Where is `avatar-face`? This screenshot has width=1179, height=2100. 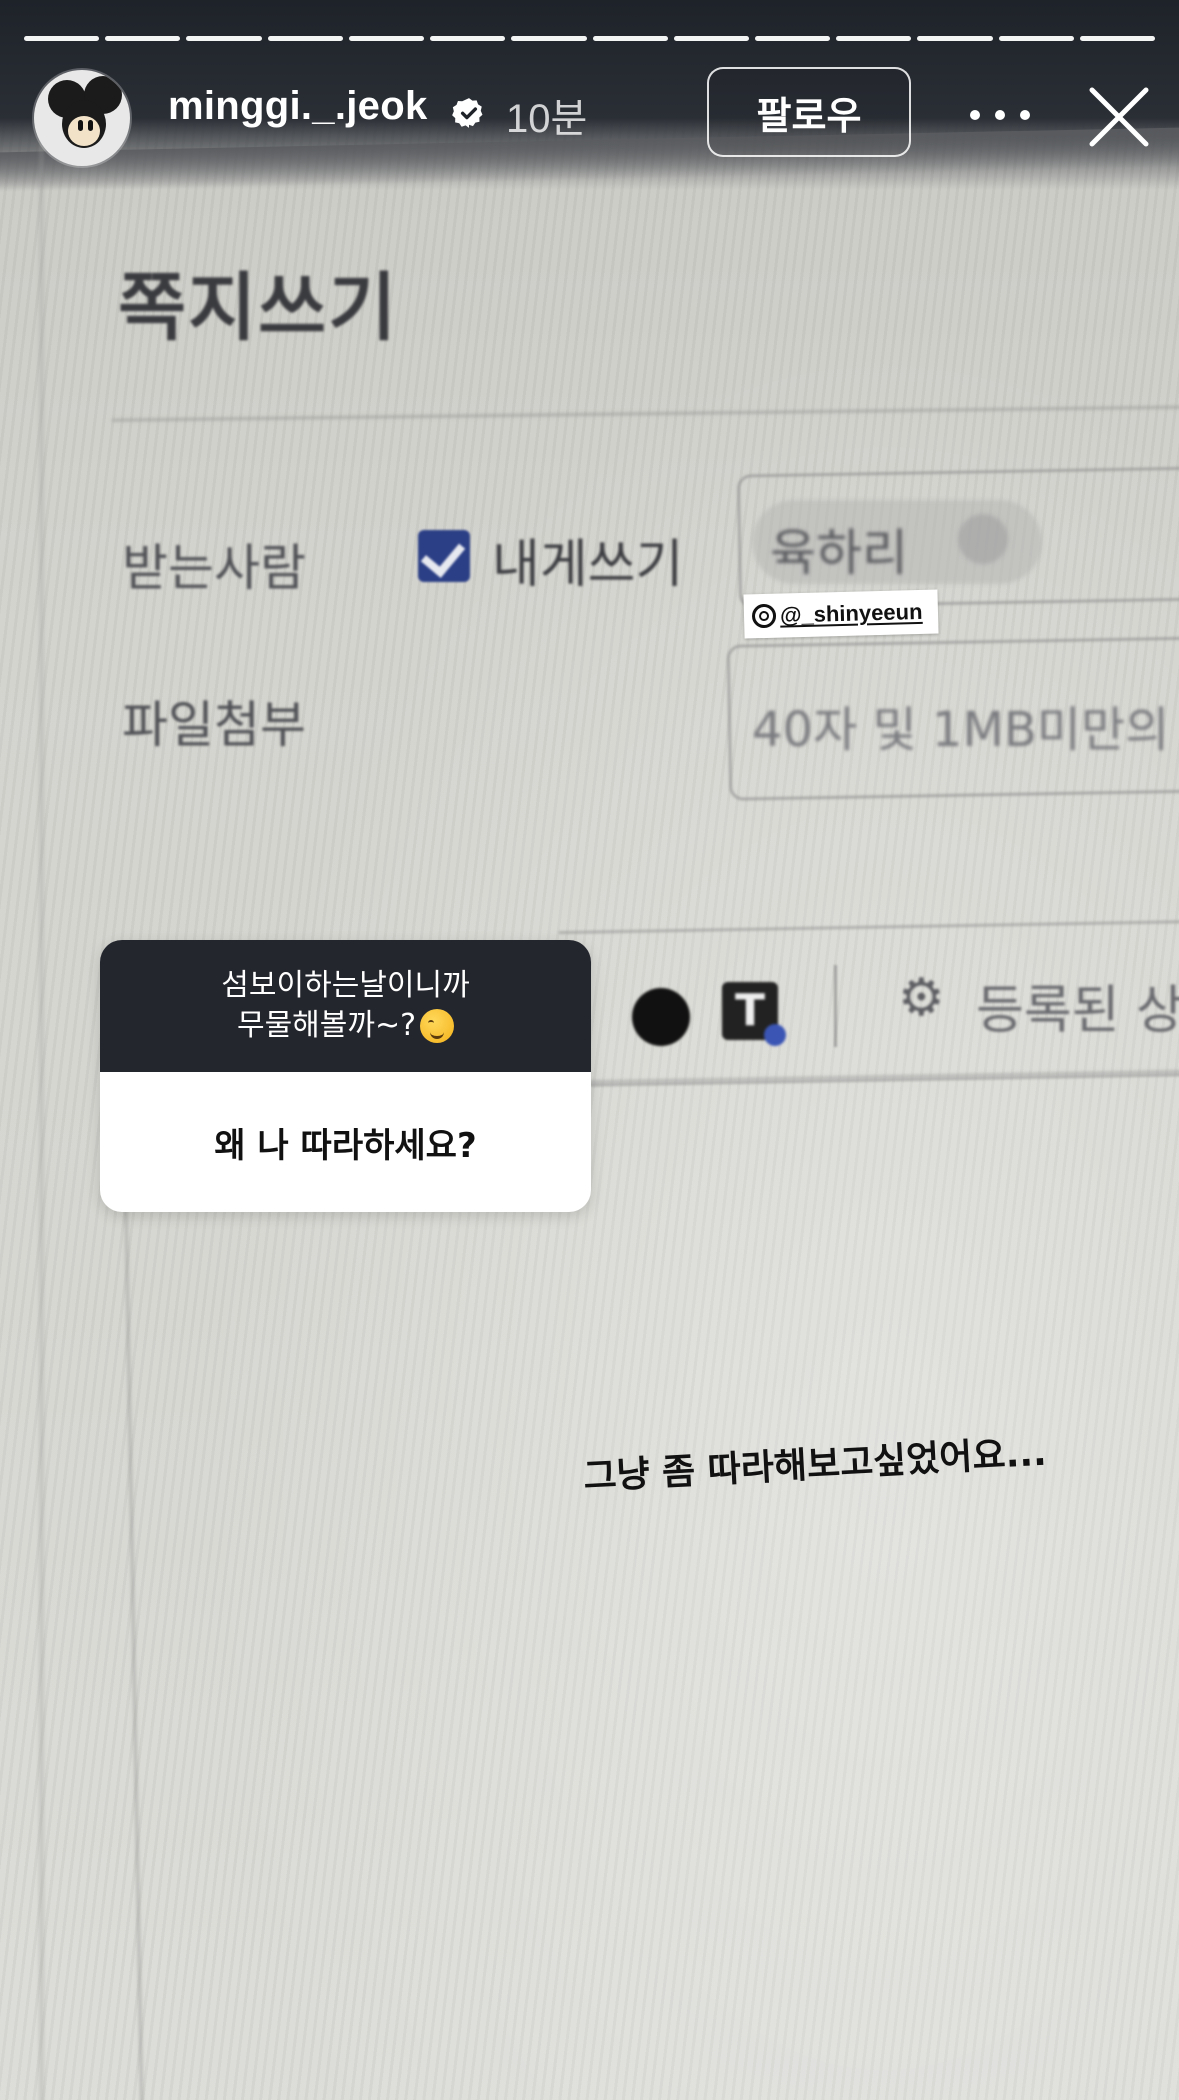
avatar-face is located at coordinates (84, 131).